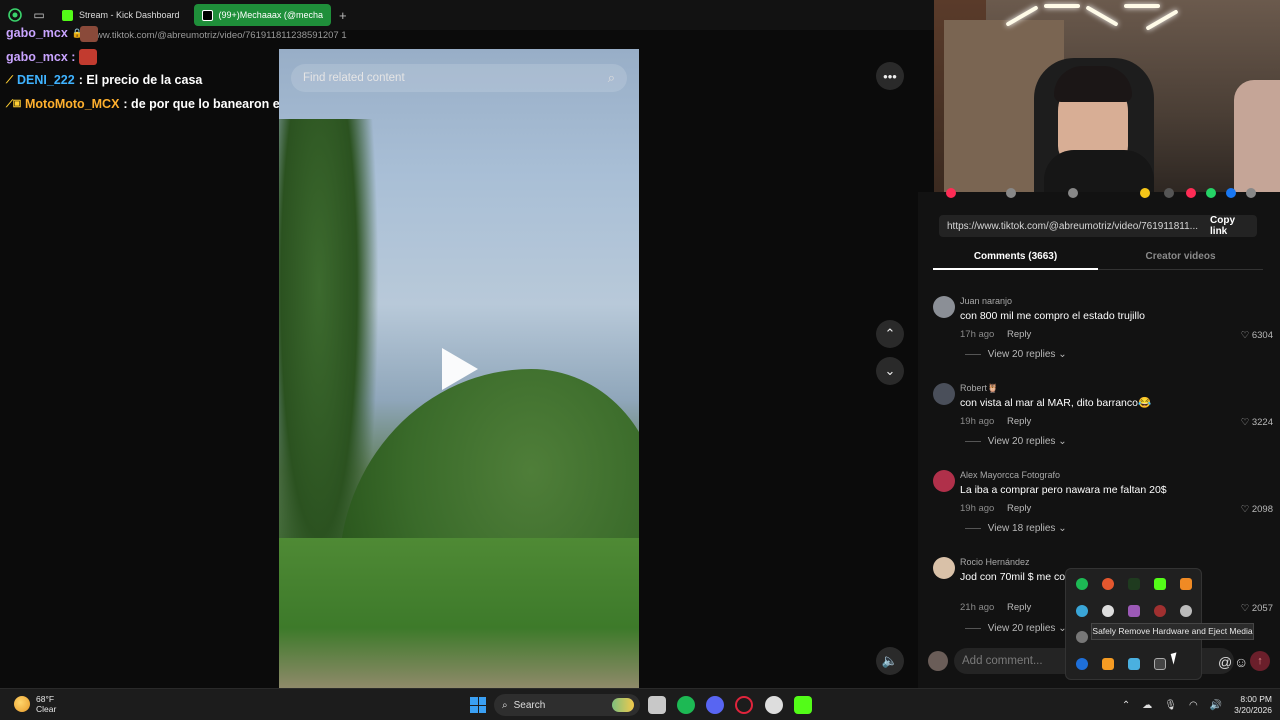  I want to click on opera-icon, so click(744, 705).